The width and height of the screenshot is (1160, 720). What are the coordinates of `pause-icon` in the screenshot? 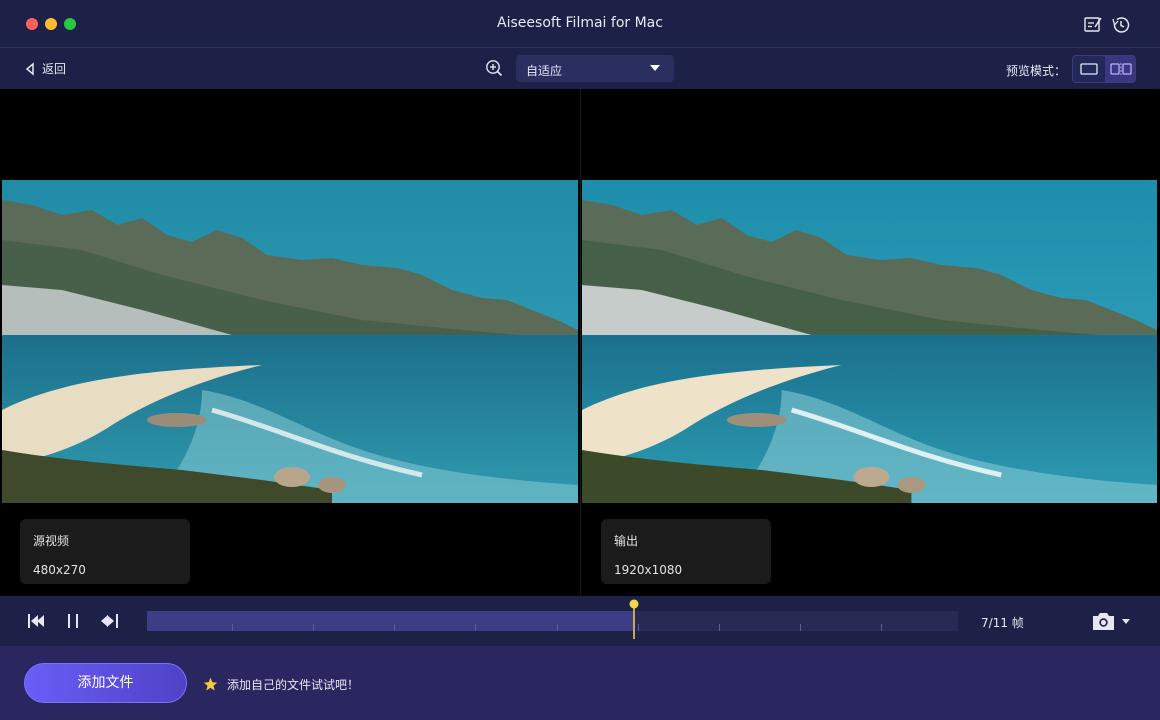 It's located at (73, 621).